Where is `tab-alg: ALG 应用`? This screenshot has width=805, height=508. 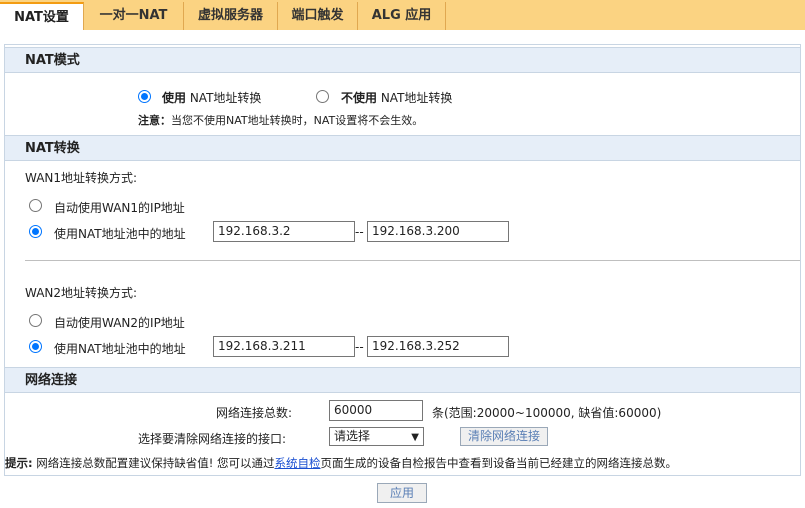 tab-alg: ALG 应用 is located at coordinates (402, 16).